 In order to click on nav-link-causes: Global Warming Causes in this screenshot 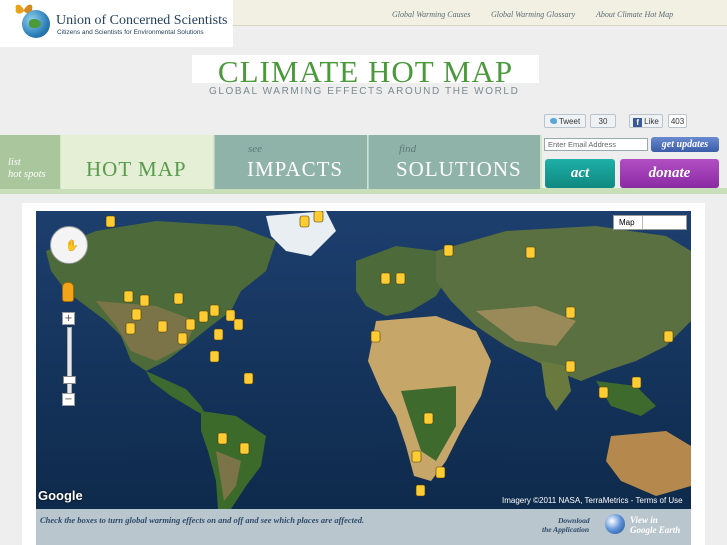, I will do `click(431, 14)`.